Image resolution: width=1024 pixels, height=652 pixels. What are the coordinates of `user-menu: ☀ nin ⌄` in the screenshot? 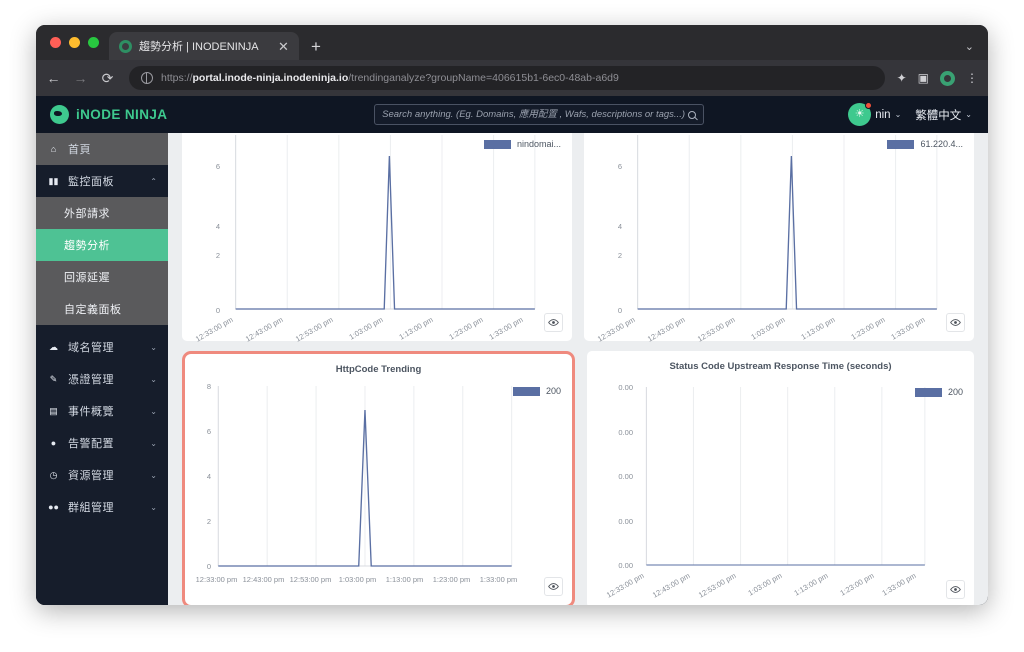 It's located at (874, 114).